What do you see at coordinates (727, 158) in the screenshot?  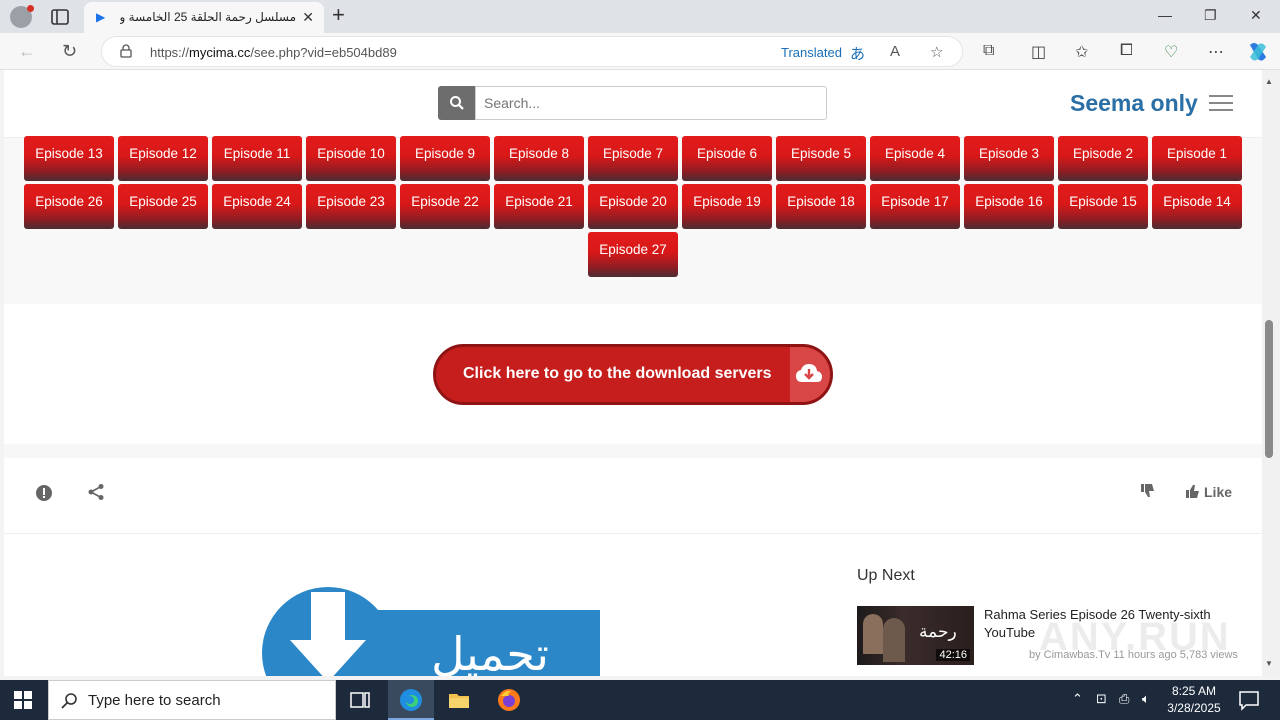 I see `episode-button: Episode 6` at bounding box center [727, 158].